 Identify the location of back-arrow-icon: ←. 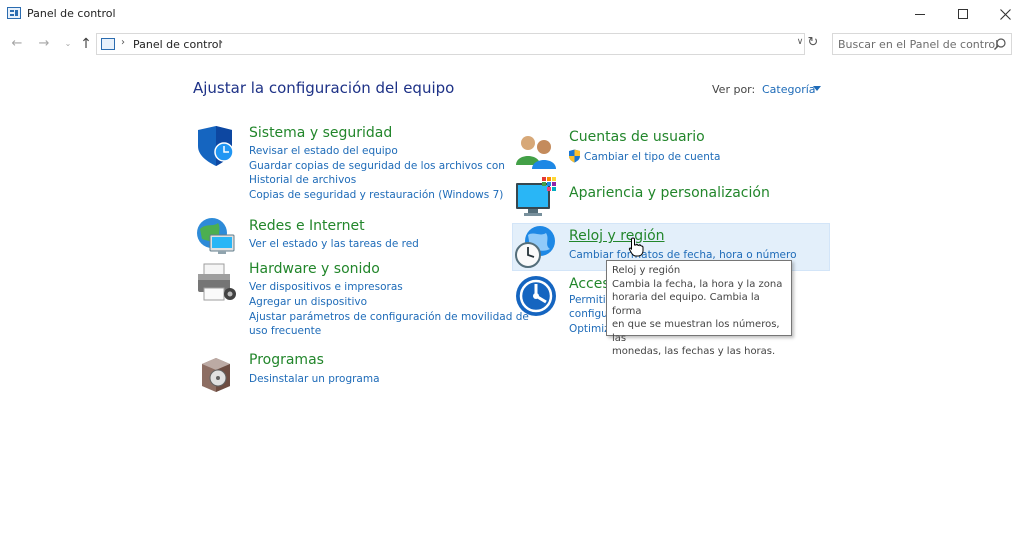
(17, 44).